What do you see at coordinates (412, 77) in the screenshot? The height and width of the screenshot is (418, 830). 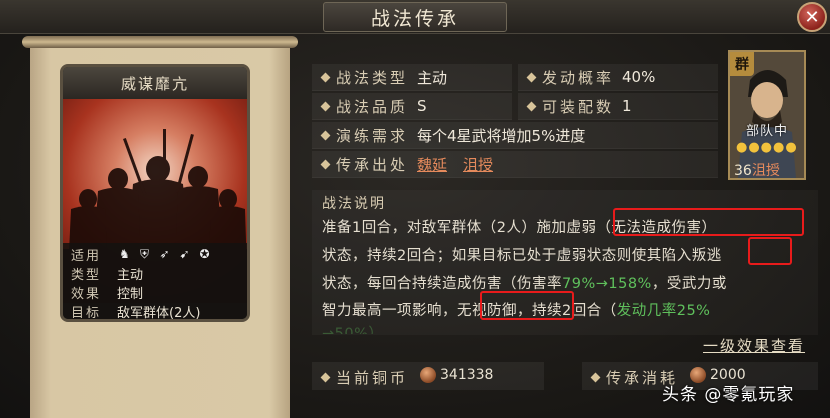 I see `stat-row-type: 战法类型 主动` at bounding box center [412, 77].